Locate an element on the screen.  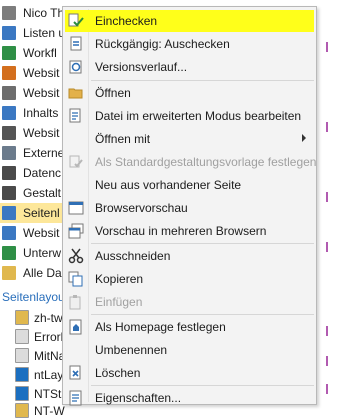
folder-open-icon is located at coordinates (76, 93).